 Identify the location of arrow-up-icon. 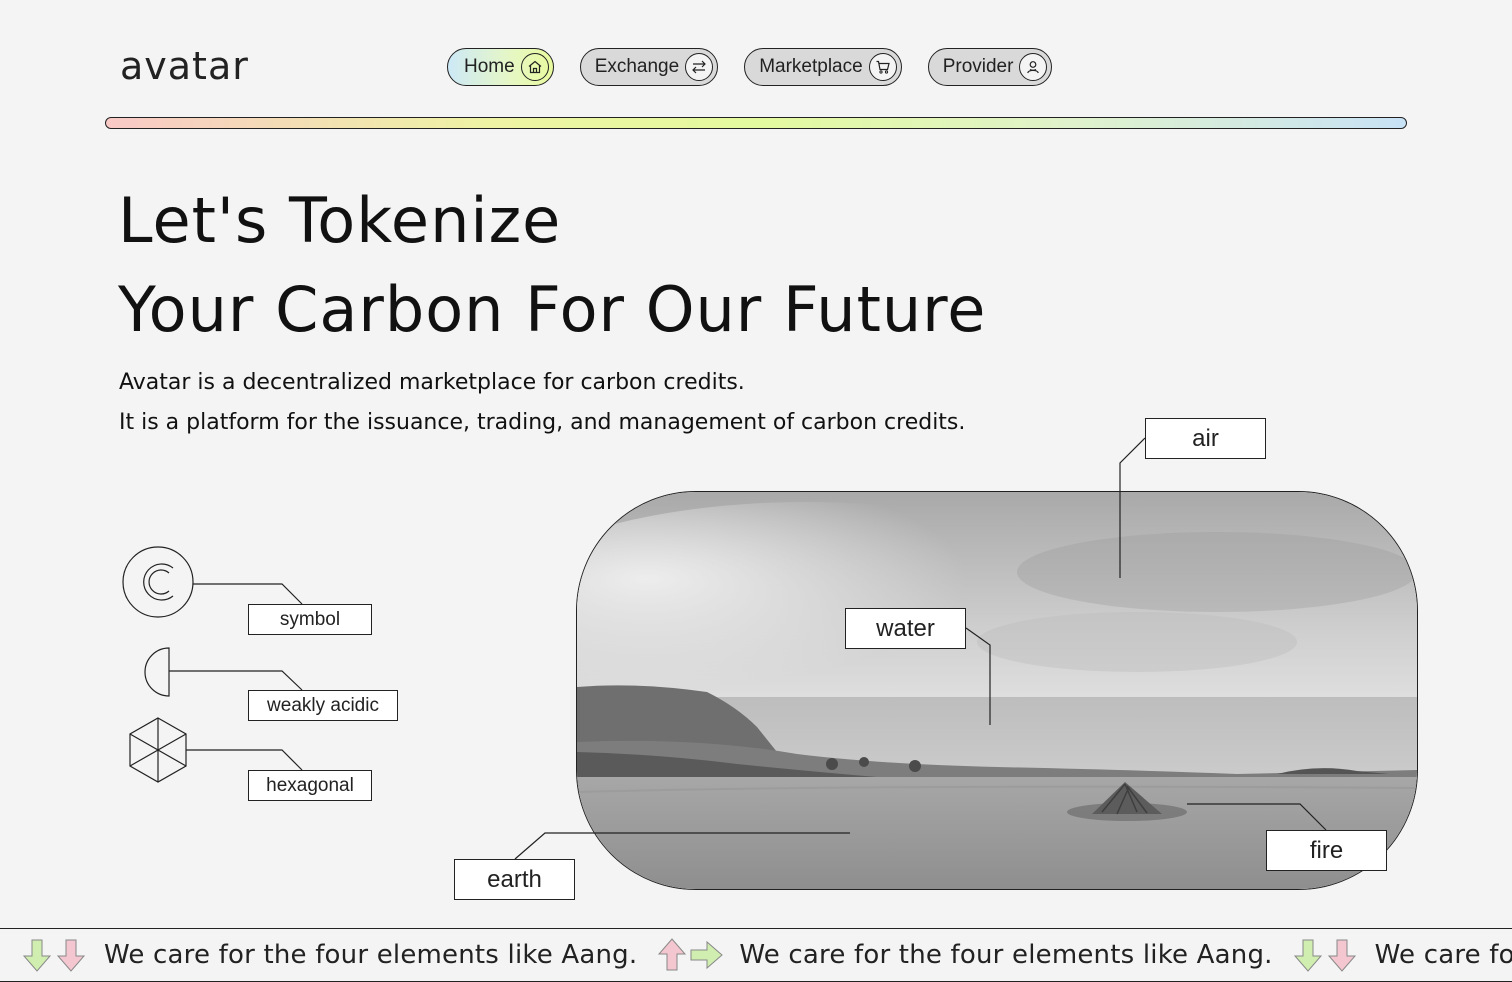
(672, 954).